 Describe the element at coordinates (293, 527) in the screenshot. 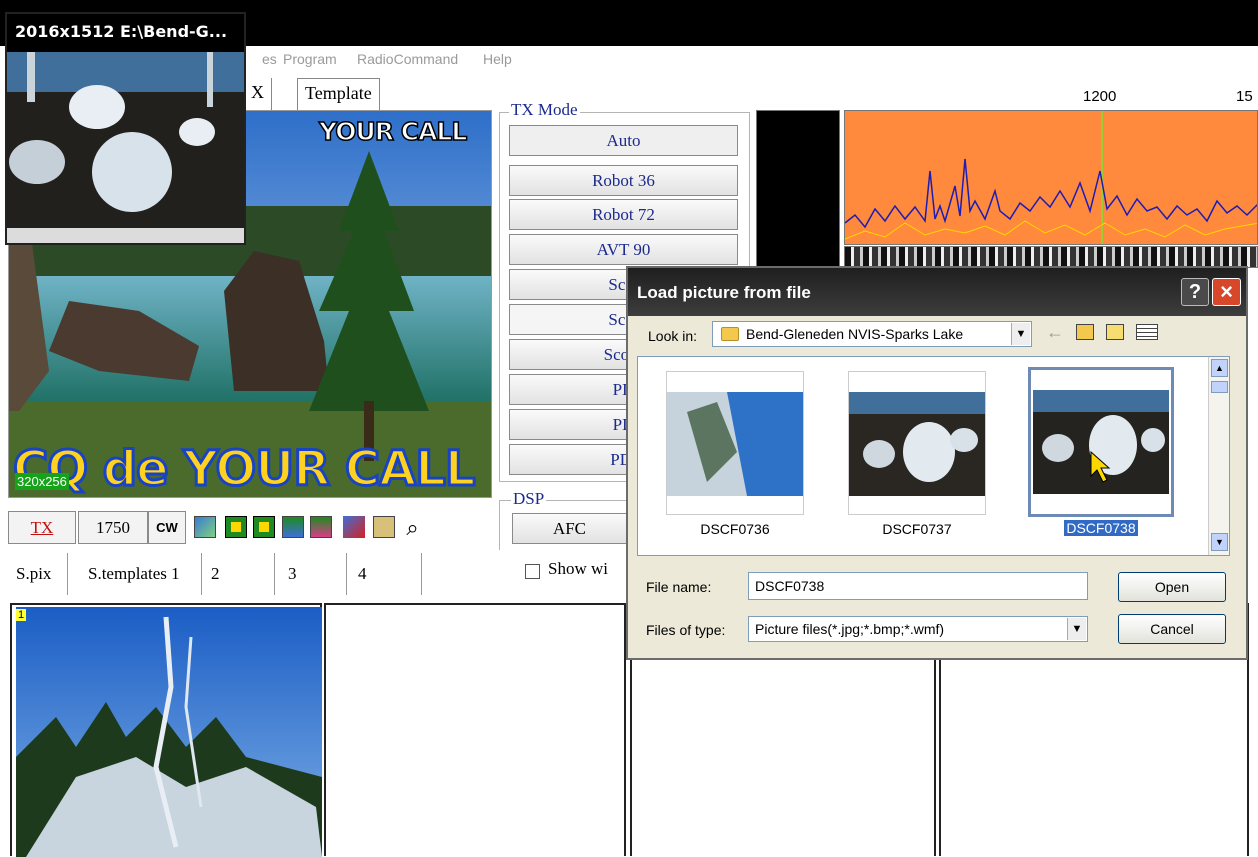

I see `picture-icon` at that location.